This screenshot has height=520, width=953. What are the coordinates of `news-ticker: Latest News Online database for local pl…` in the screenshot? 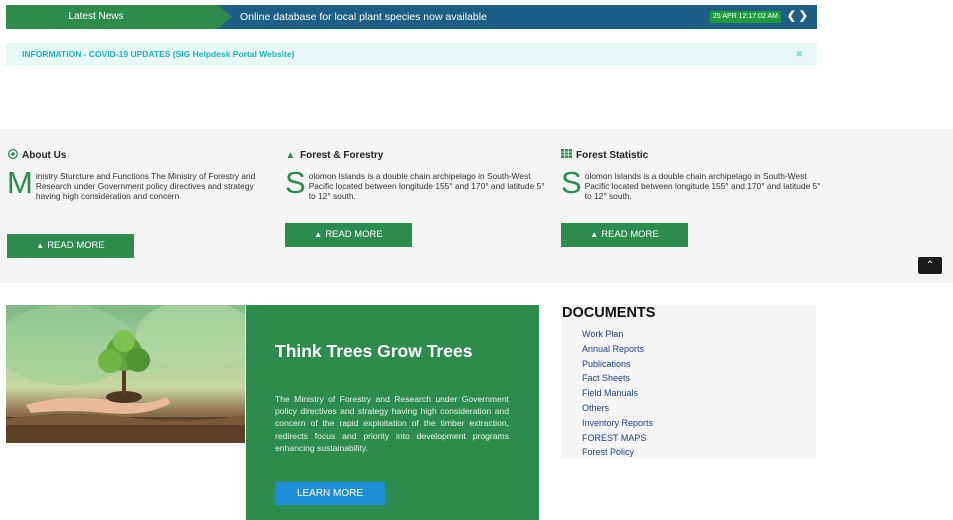 It's located at (411, 17).